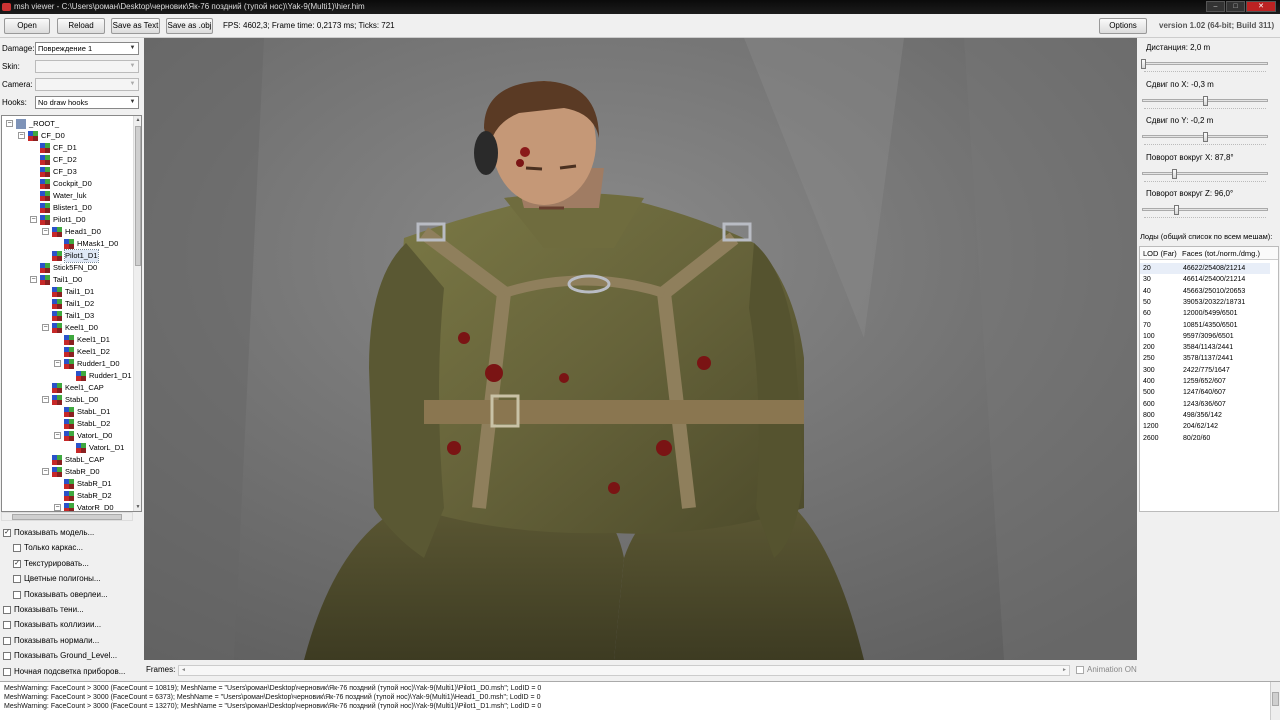 The width and height of the screenshot is (1280, 720). What do you see at coordinates (1205, 291) in the screenshot?
I see `lod-row: 40 45663/25010/20653` at bounding box center [1205, 291].